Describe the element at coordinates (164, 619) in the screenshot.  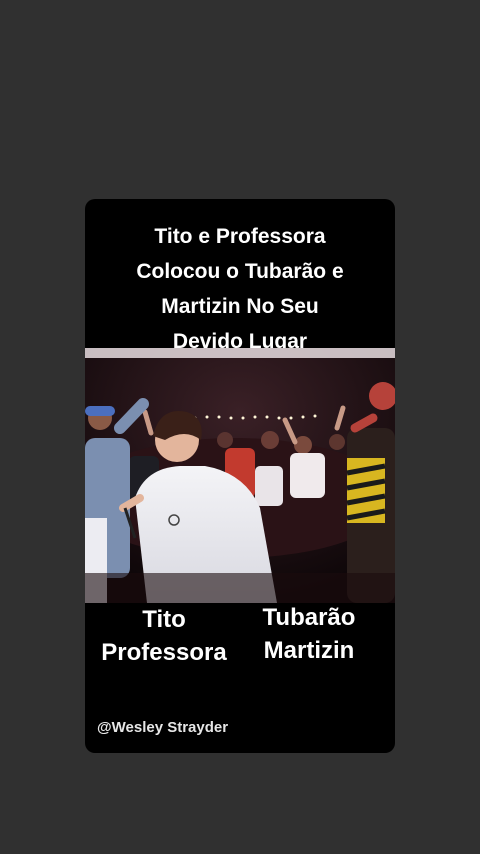
I see `name-tito: Tito` at that location.